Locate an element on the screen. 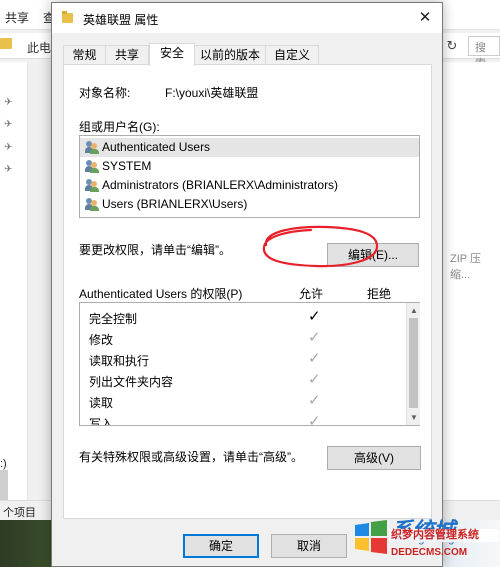 The image size is (500, 567). group-list-label: 组或用户名(G): is located at coordinates (119, 127).